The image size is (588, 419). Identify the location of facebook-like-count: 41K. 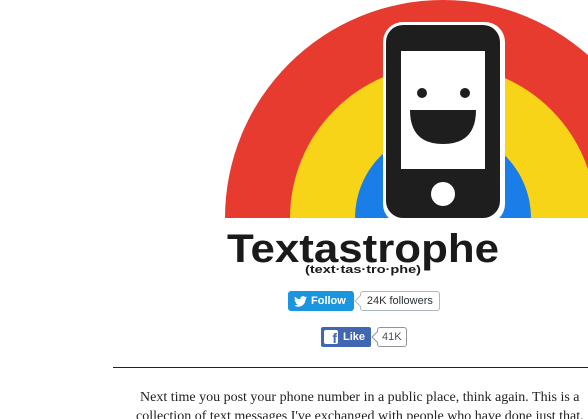
(392, 337).